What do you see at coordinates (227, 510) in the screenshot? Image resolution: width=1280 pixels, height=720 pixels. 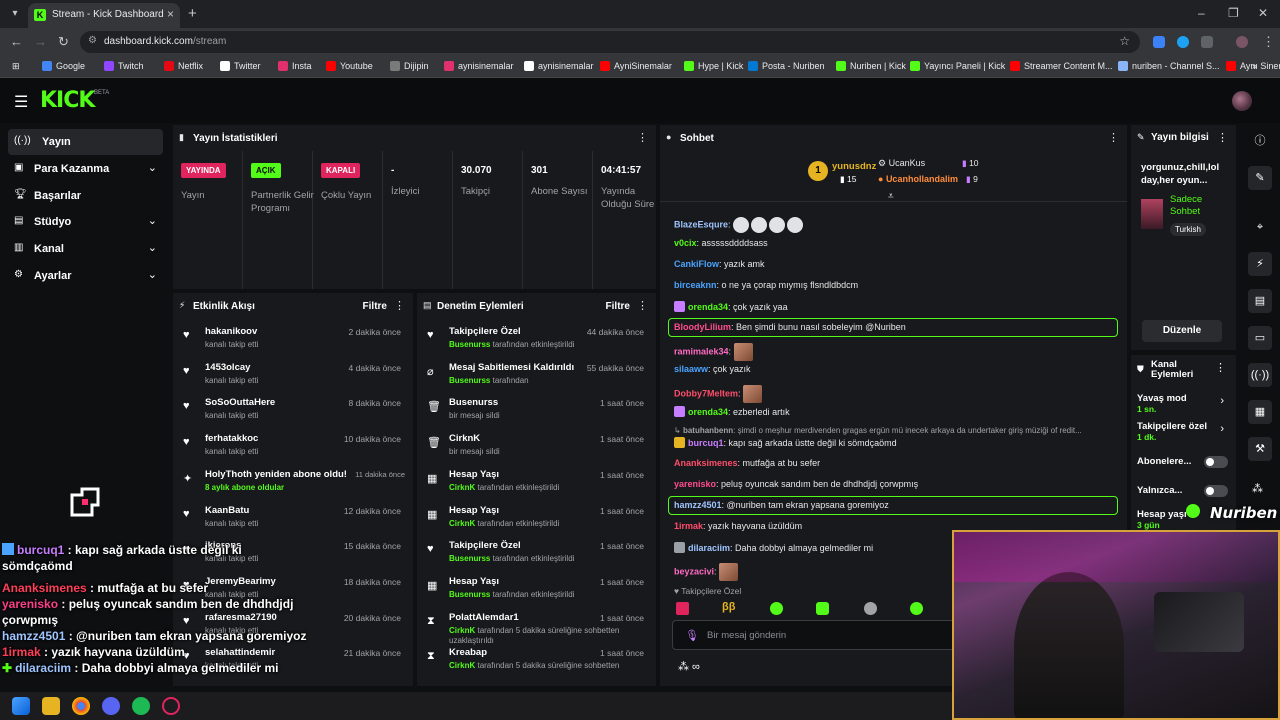 I see `feed-title: KaanBatu` at bounding box center [227, 510].